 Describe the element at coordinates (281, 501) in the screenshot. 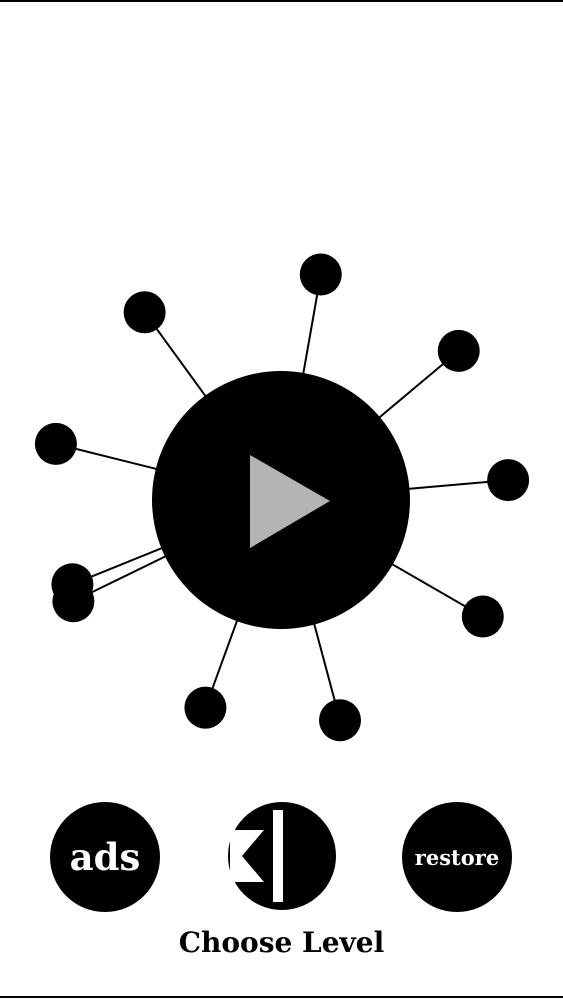

I see `play-button` at that location.